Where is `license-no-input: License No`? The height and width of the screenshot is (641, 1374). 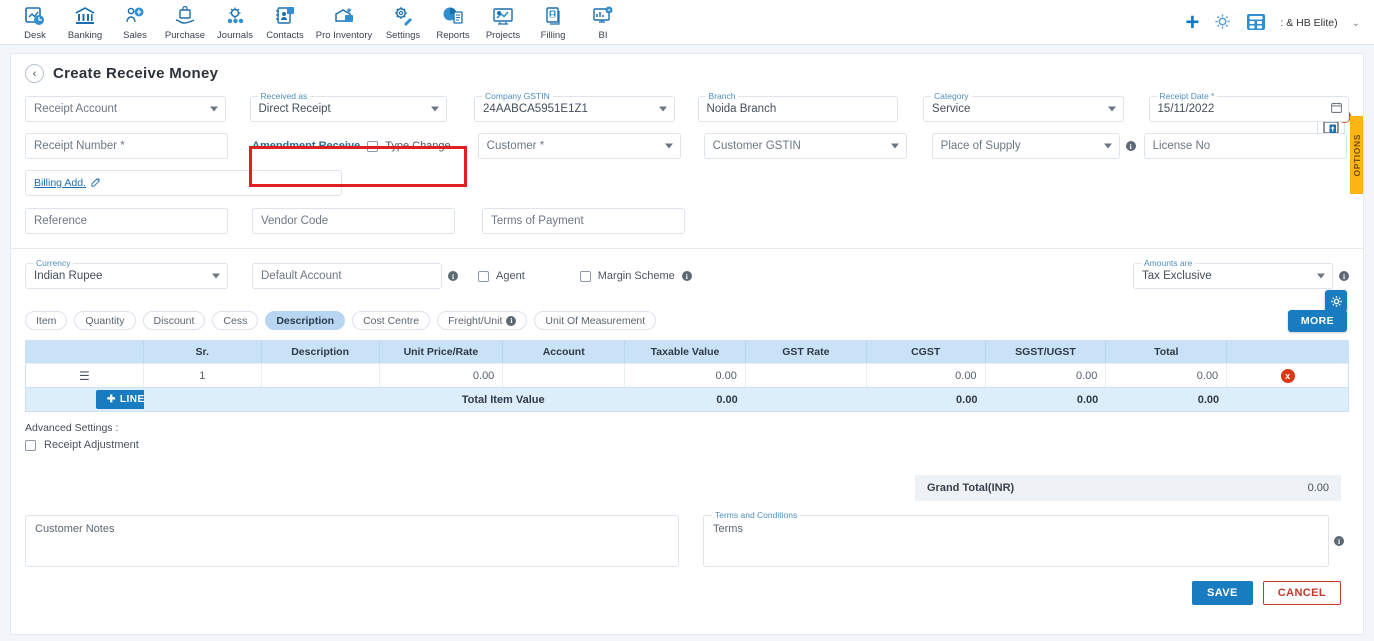 license-no-input: License No is located at coordinates (1245, 146).